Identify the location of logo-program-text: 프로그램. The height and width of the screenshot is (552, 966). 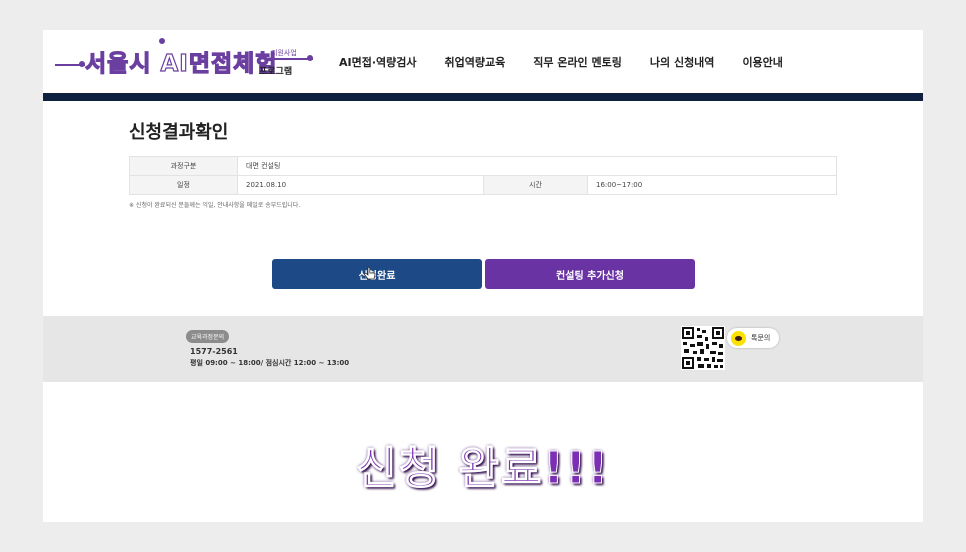
(276, 72).